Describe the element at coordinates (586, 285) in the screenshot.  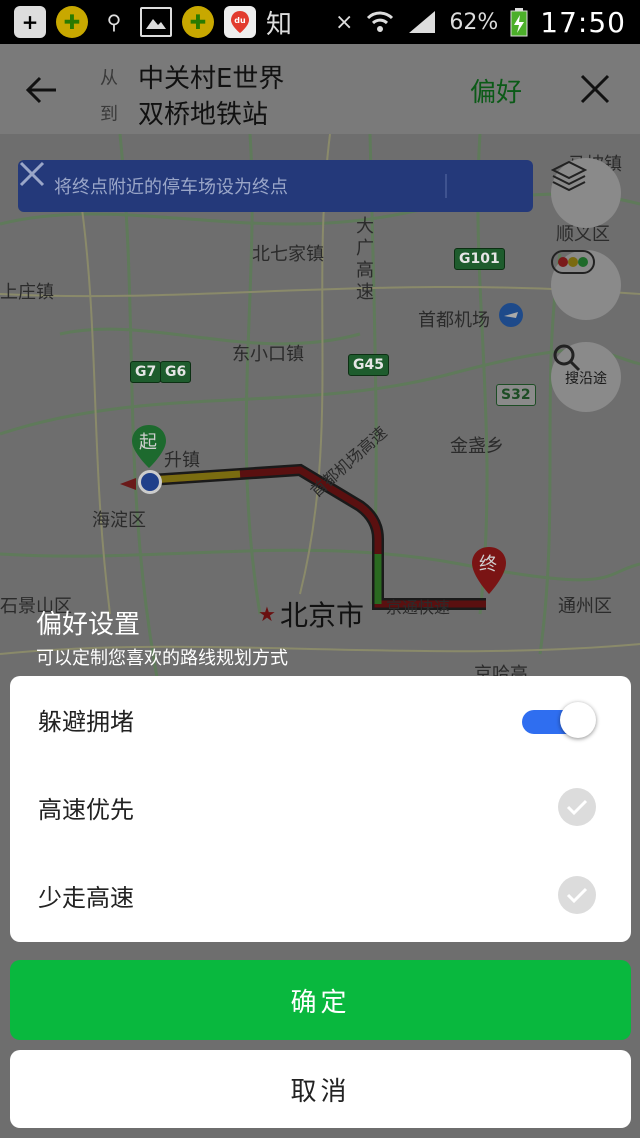
I see `traffic-toggle-button` at that location.